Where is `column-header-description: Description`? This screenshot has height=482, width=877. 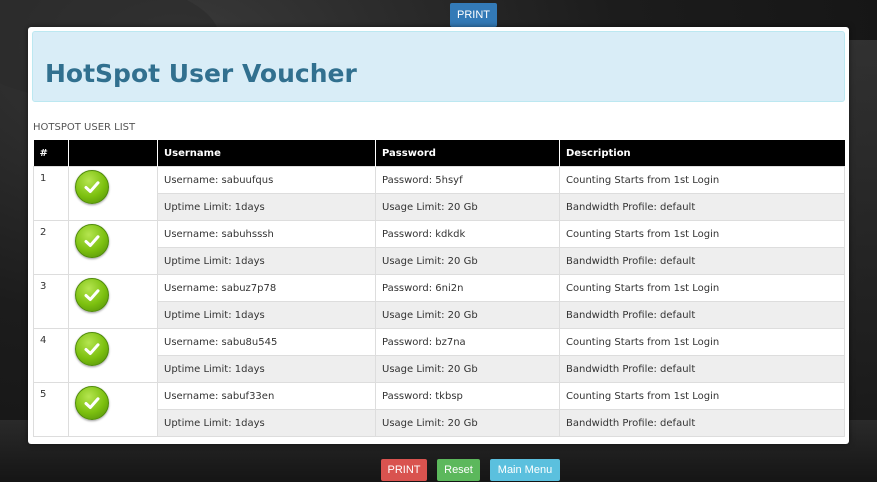 column-header-description: Description is located at coordinates (702, 153).